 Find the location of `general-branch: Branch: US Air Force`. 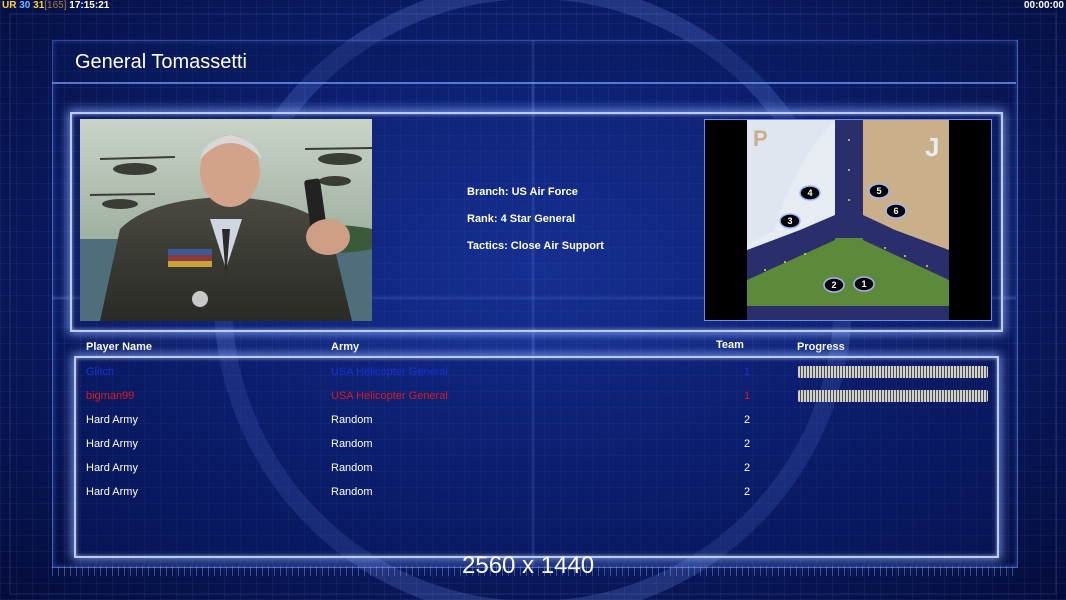

general-branch: Branch: US Air Force is located at coordinates (522, 192).